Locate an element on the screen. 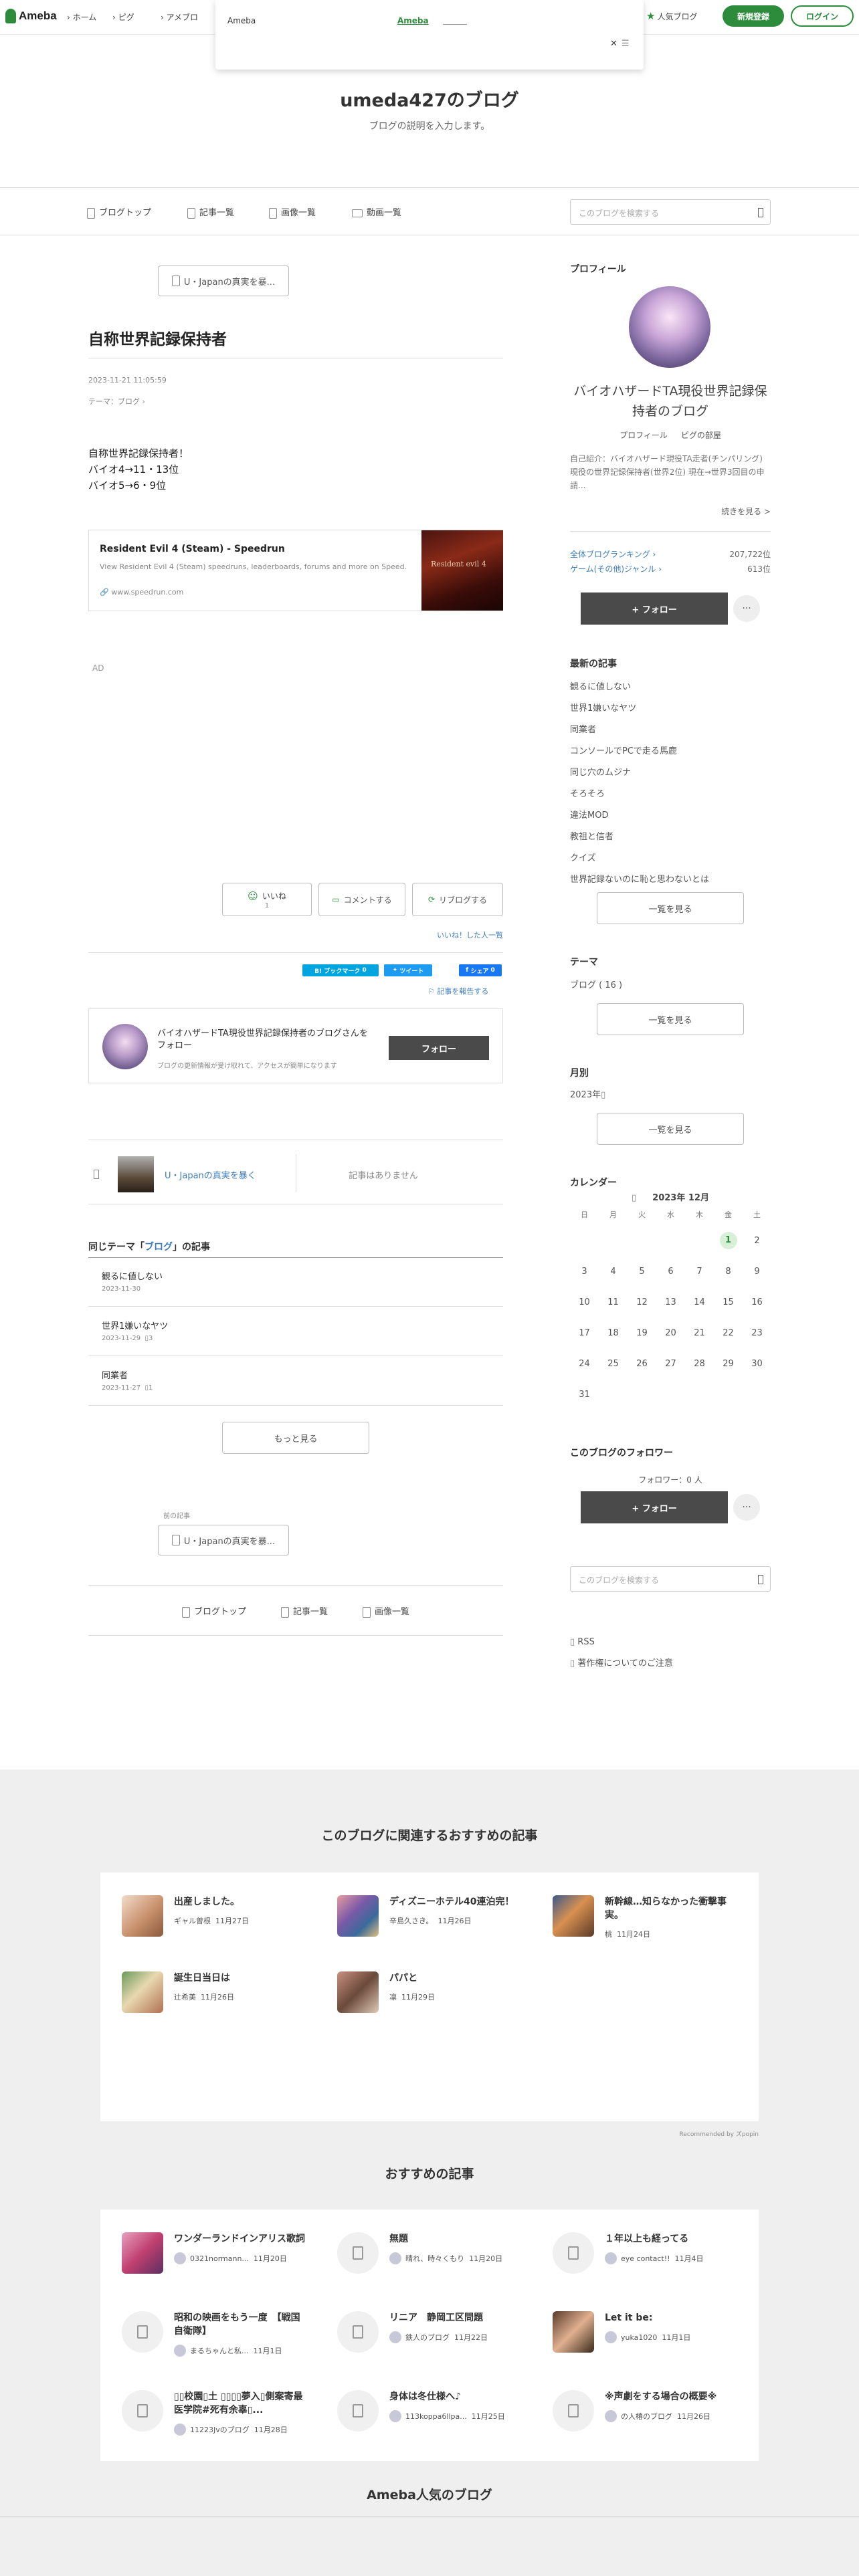 This screenshot has width=859, height=2576. calendar-day: 12 is located at coordinates (642, 1302).